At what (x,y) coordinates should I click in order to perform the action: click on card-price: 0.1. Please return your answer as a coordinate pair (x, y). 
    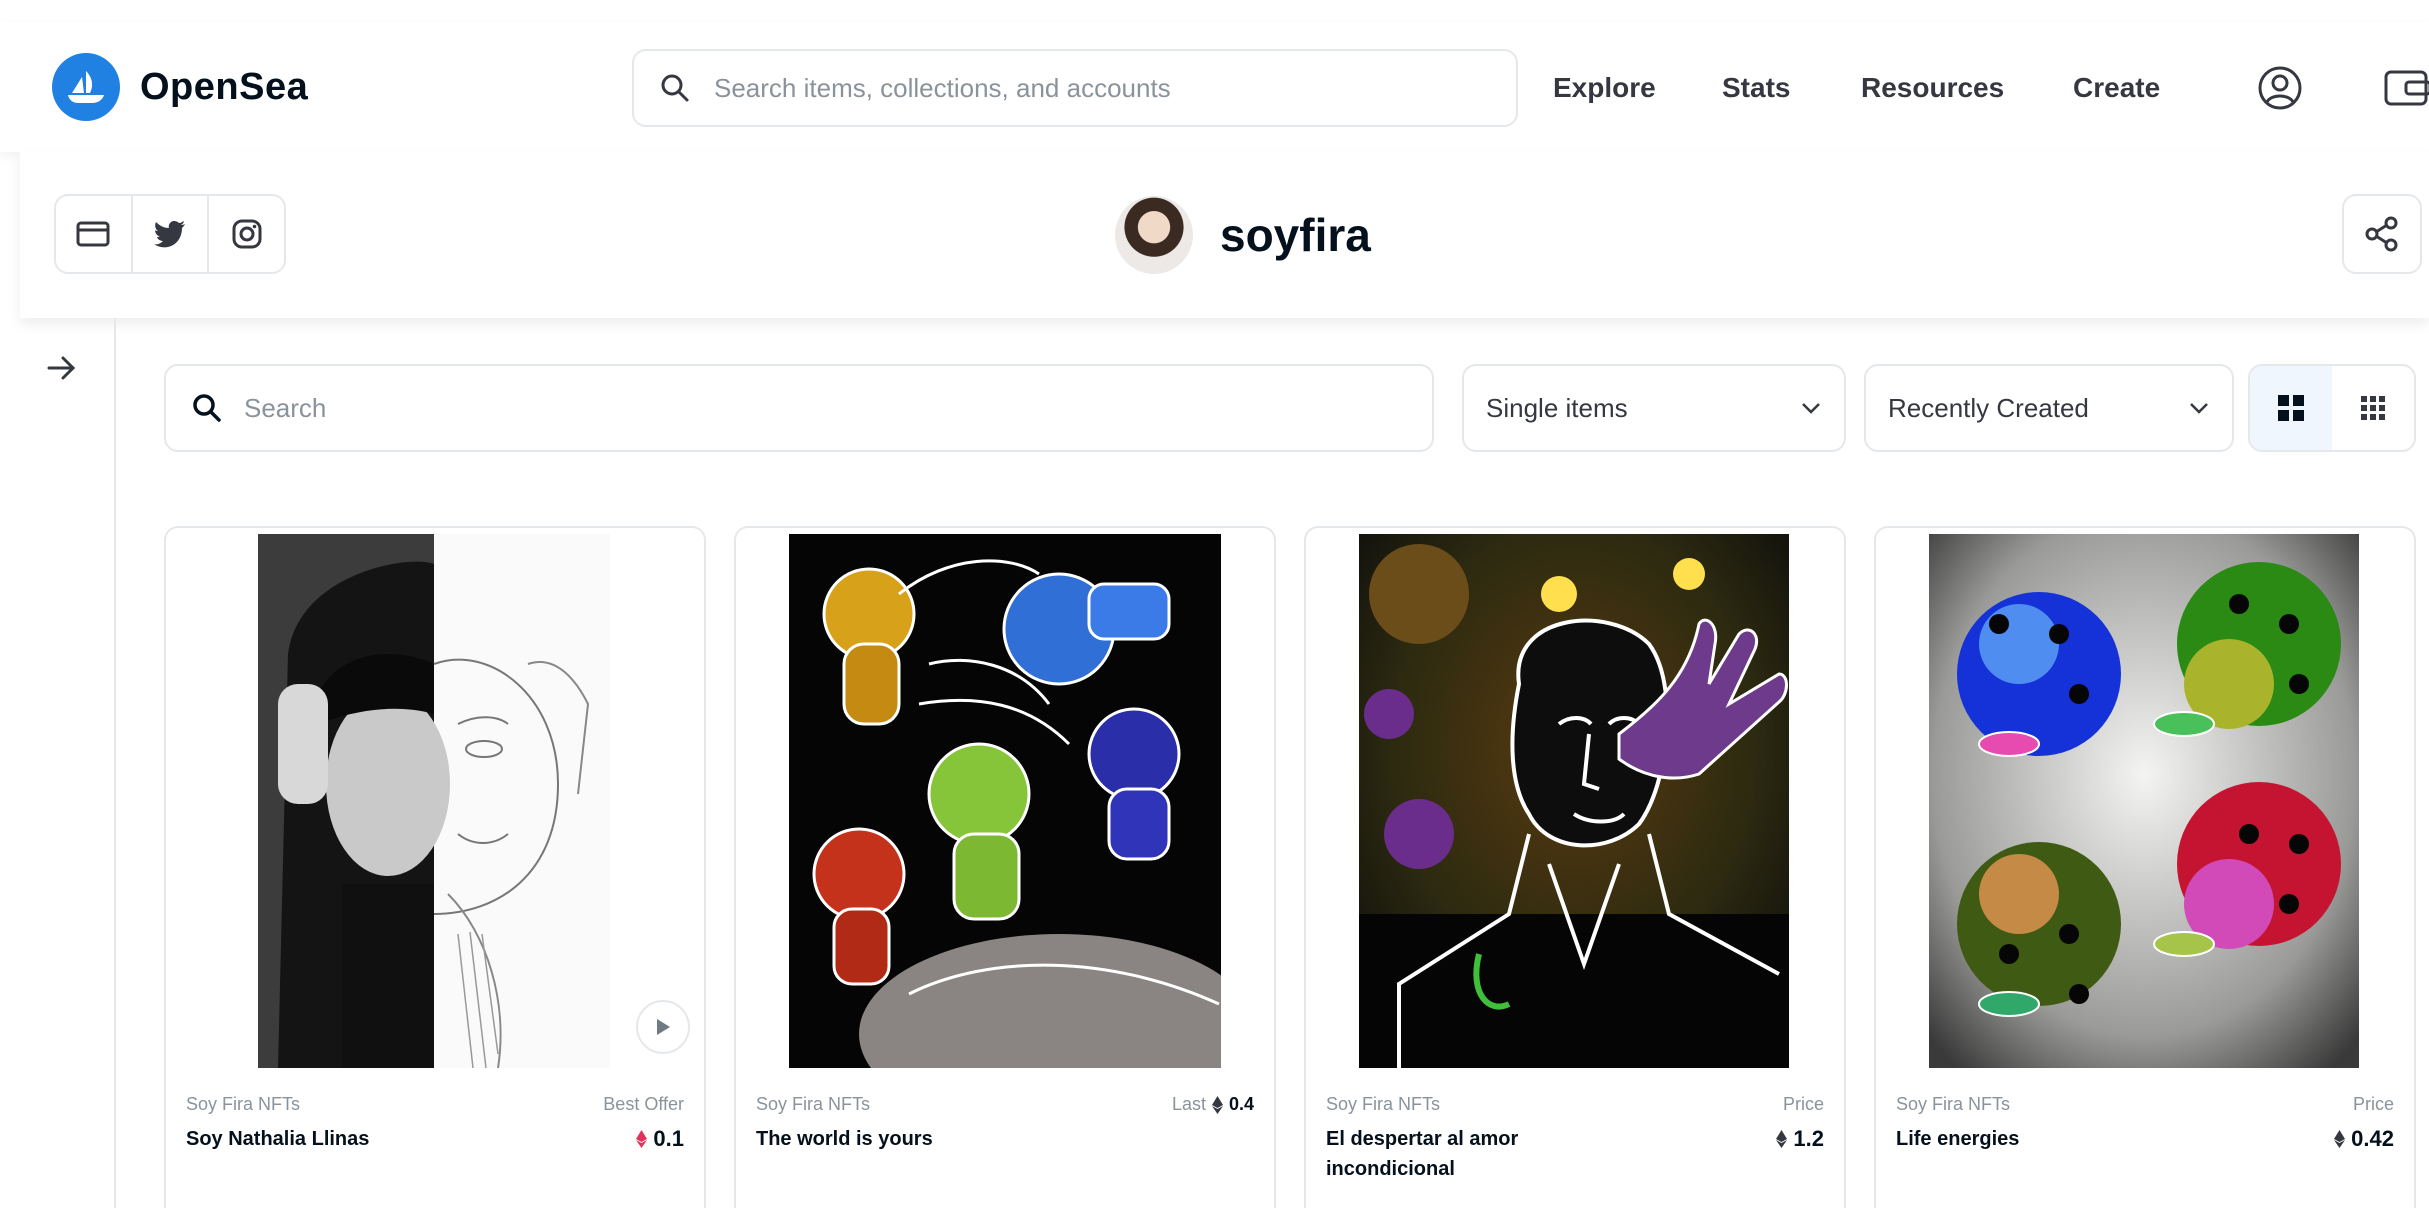
    Looking at the image, I should click on (660, 1139).